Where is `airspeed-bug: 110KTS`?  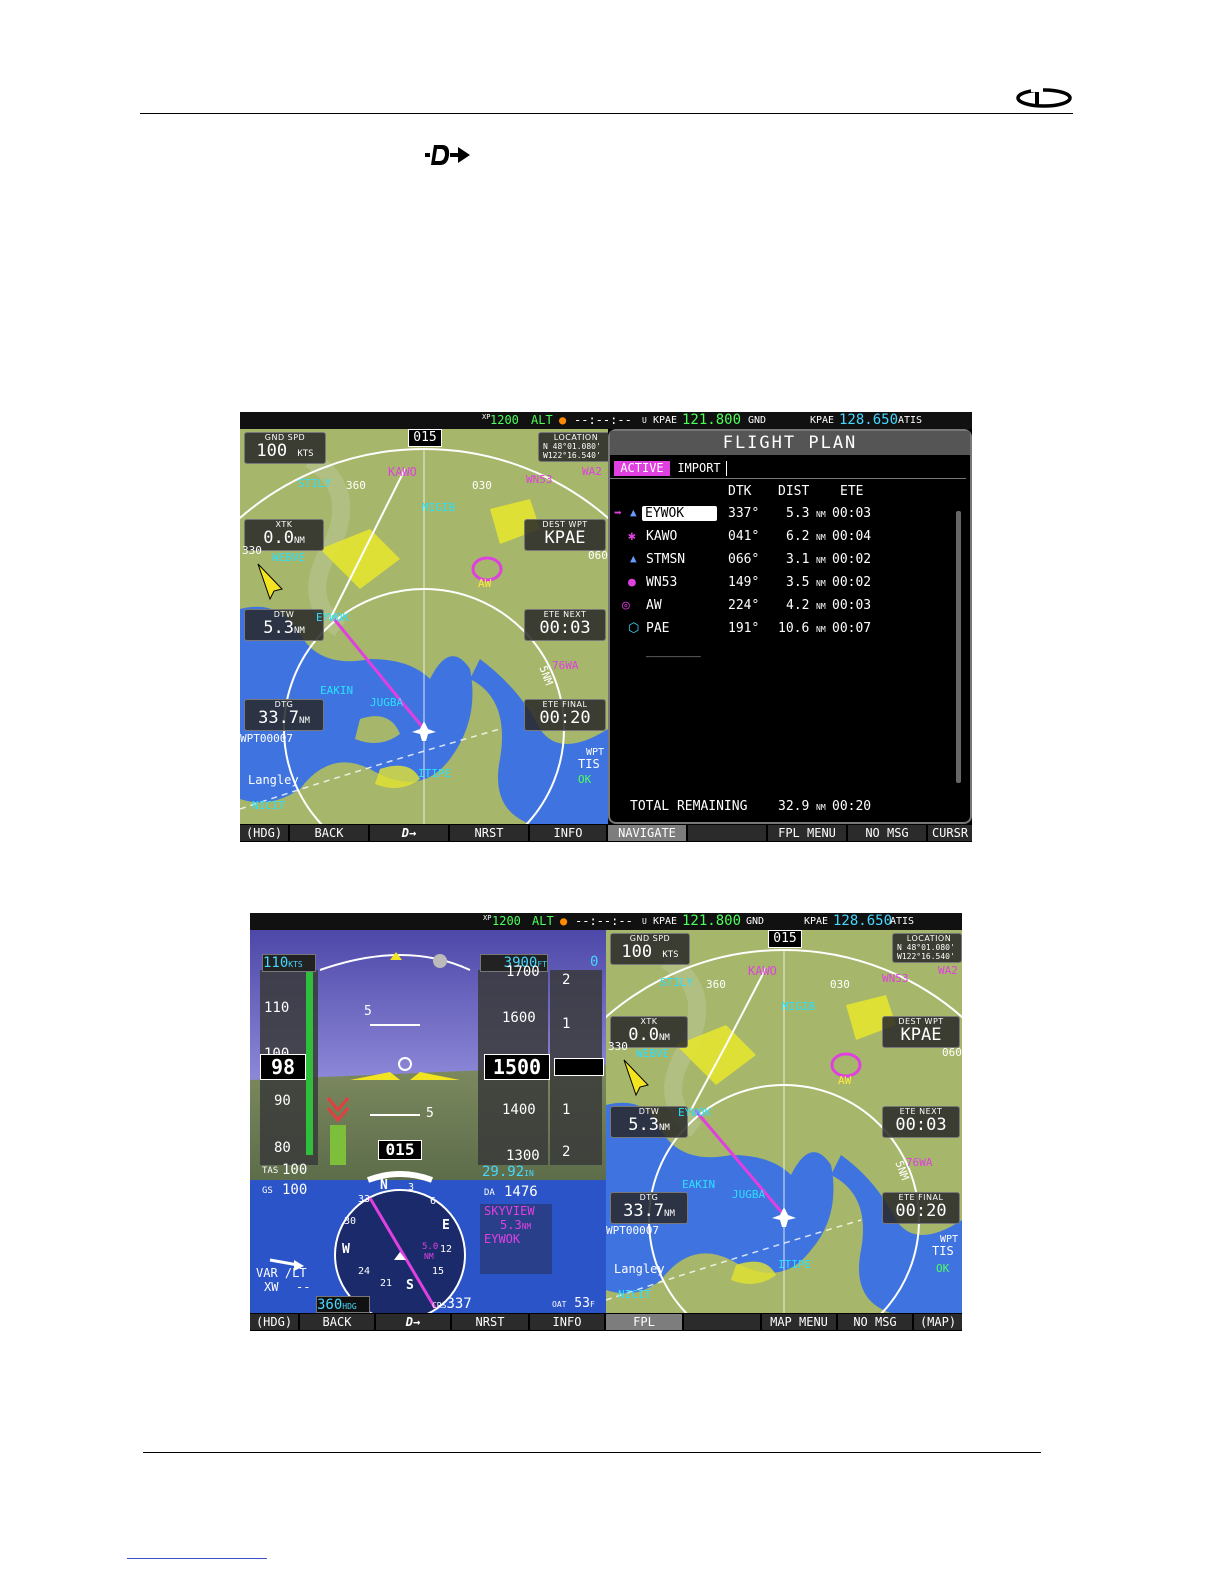 airspeed-bug: 110KTS is located at coordinates (289, 963).